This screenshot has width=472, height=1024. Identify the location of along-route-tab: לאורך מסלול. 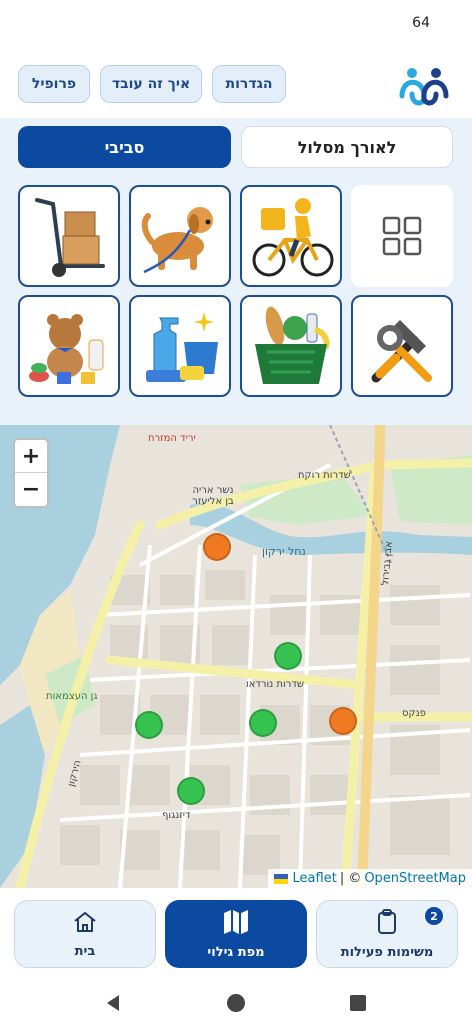
(347, 147).